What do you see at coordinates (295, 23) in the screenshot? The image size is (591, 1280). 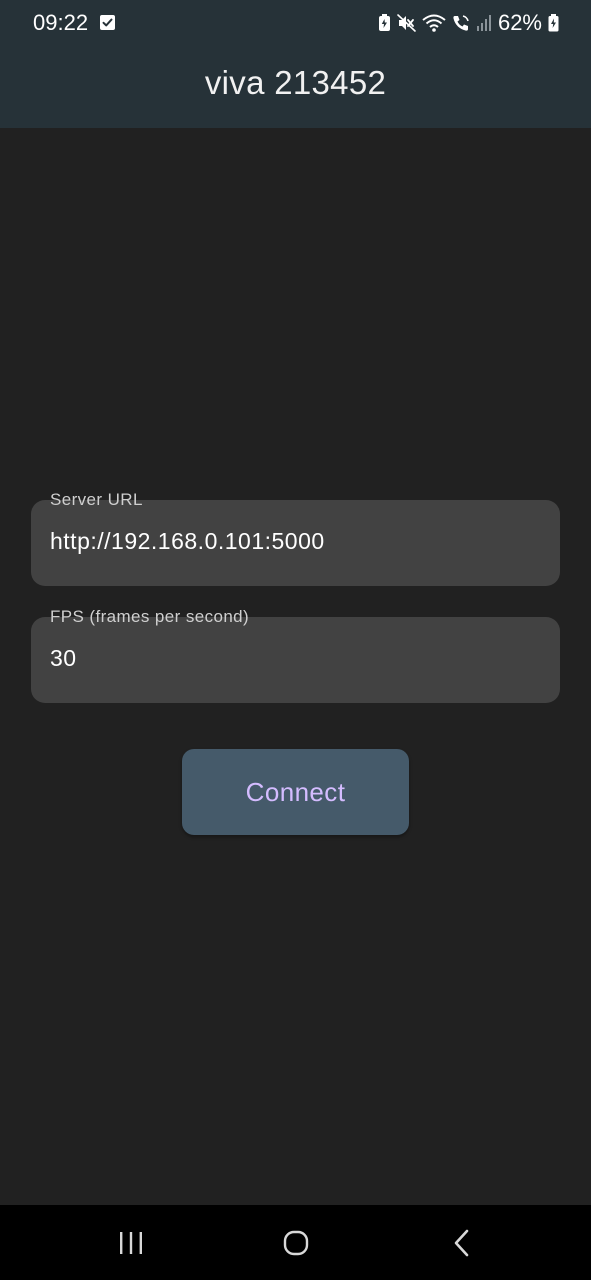 I see `status-bar: 09:22 62%` at bounding box center [295, 23].